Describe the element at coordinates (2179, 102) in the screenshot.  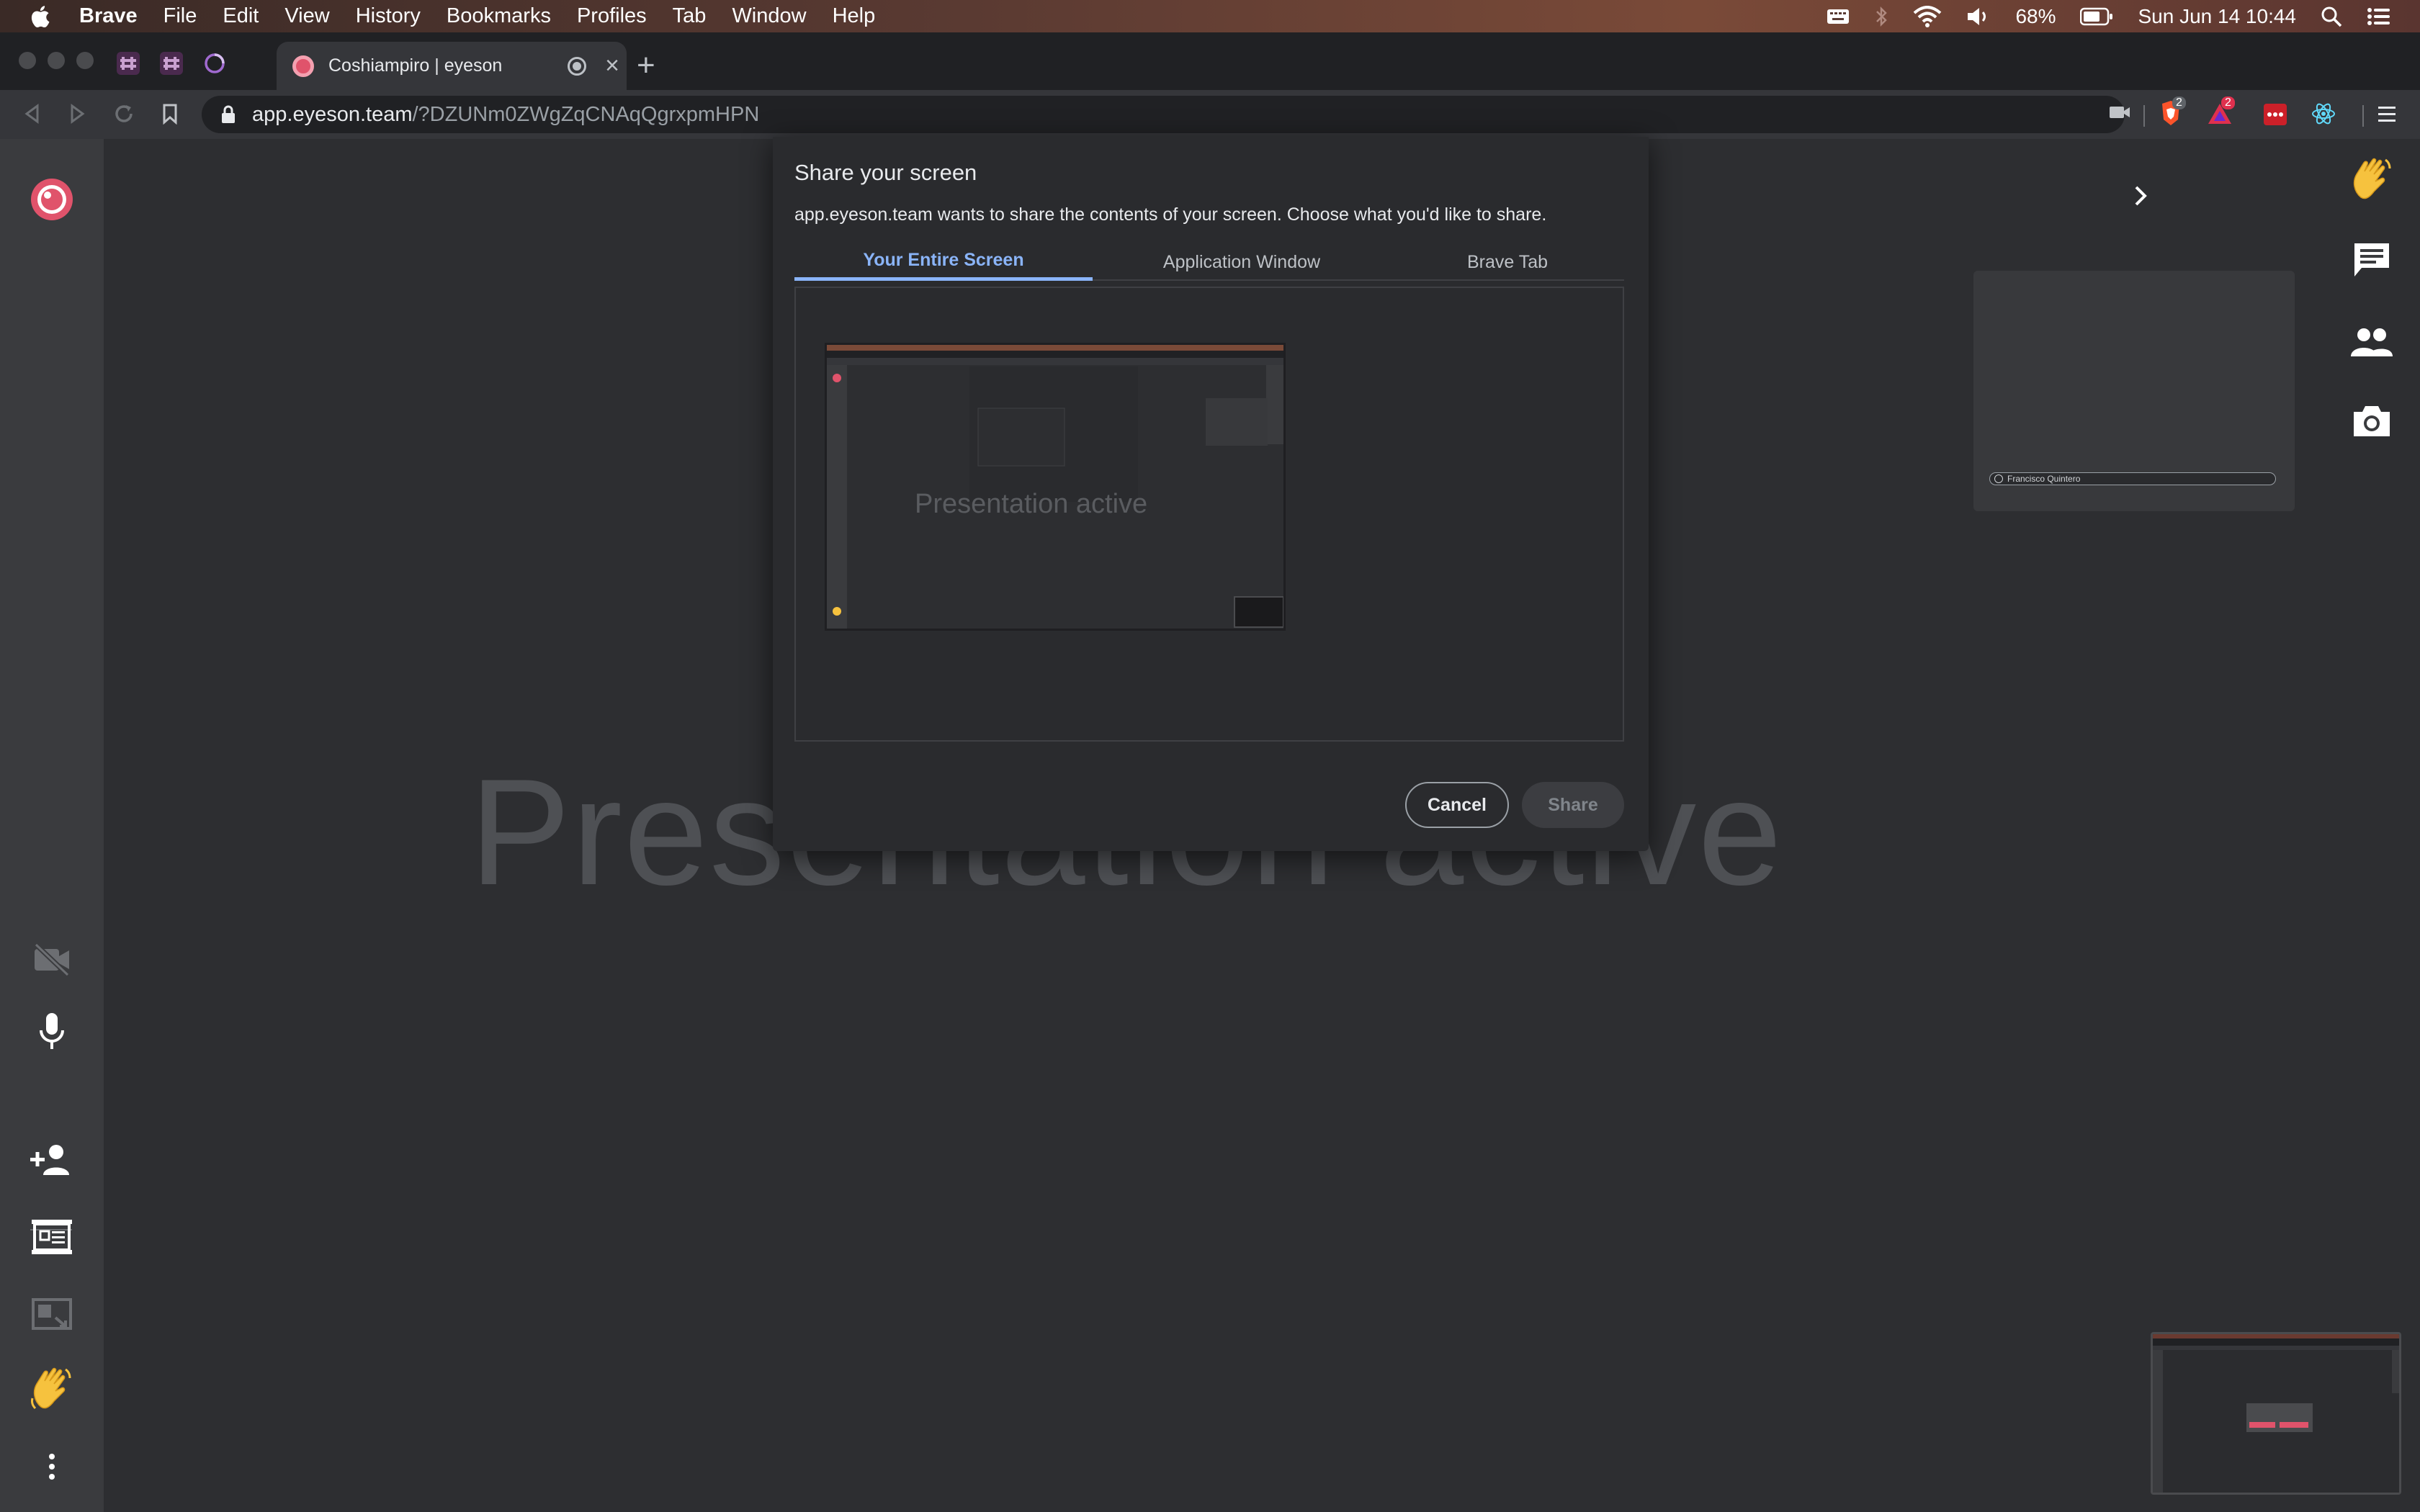
I see `brave-shields-badge: 2` at that location.